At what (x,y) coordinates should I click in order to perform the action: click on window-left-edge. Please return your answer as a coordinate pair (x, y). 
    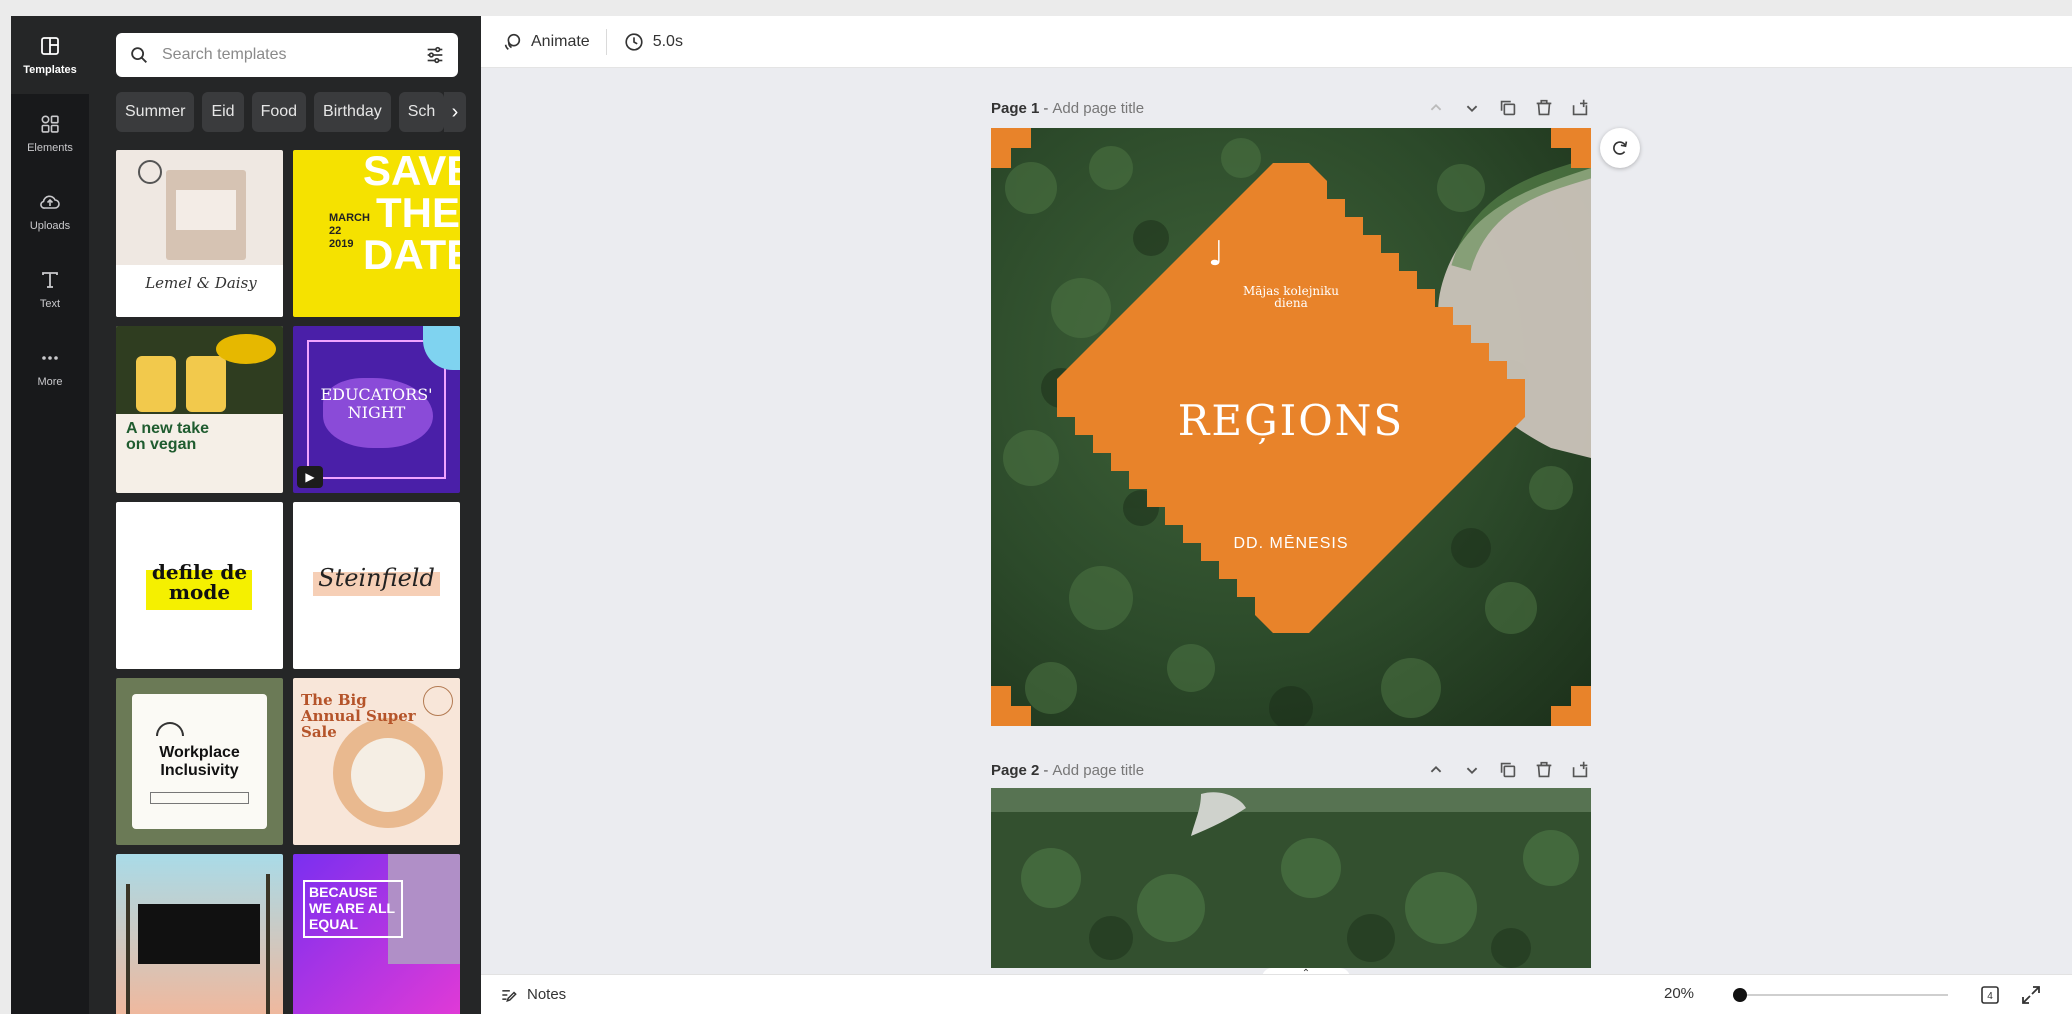
    Looking at the image, I should click on (5, 515).